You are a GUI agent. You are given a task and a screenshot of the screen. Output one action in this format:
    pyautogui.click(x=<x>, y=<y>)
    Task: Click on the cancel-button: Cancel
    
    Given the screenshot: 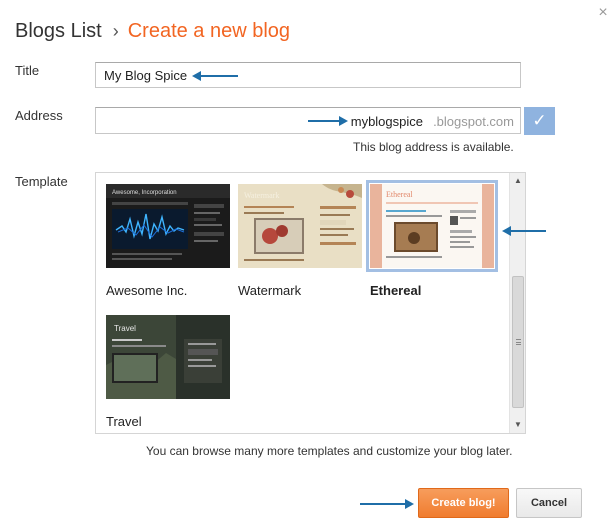 What is the action you would take?
    pyautogui.click(x=549, y=503)
    